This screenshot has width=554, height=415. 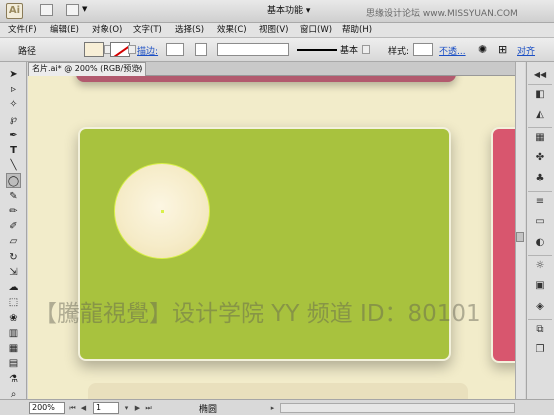 What do you see at coordinates (132, 49) in the screenshot?
I see `stroke-dropdown` at bounding box center [132, 49].